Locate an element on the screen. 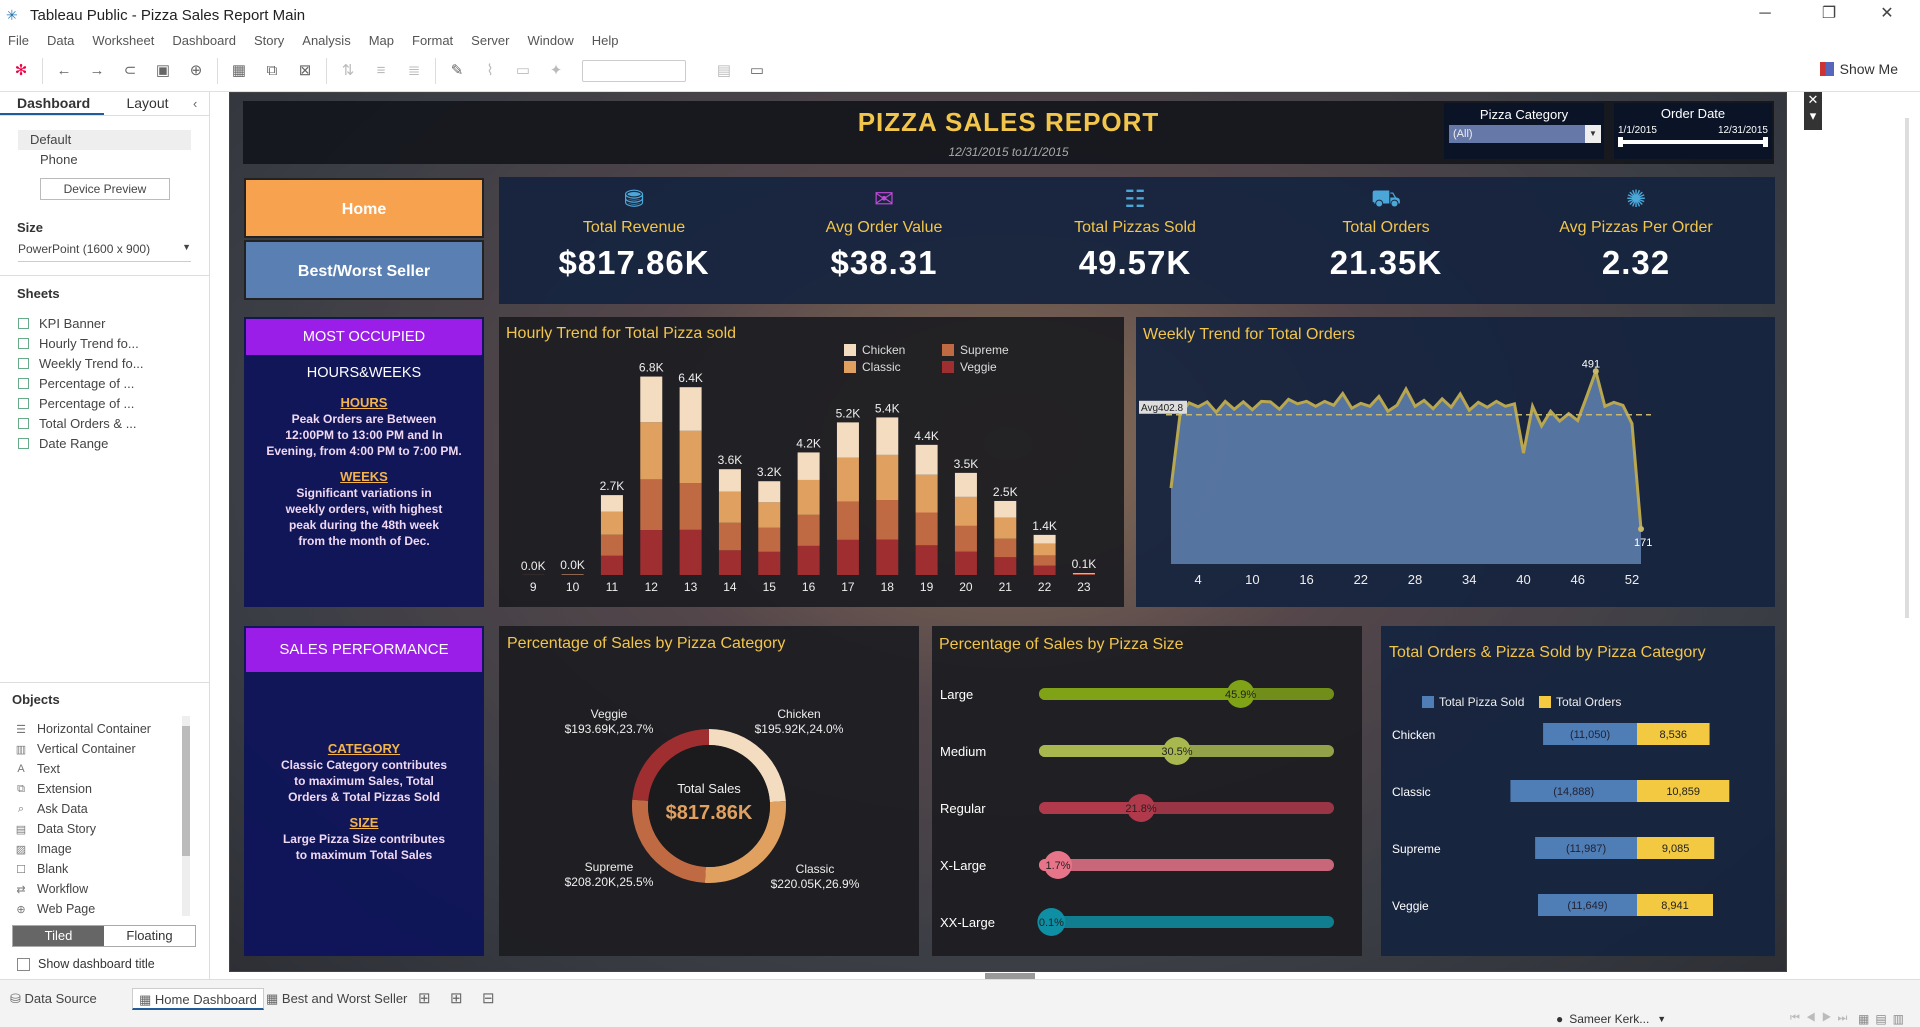 Image resolution: width=1920 pixels, height=1027 pixels. menu-help: Help is located at coordinates (605, 40).